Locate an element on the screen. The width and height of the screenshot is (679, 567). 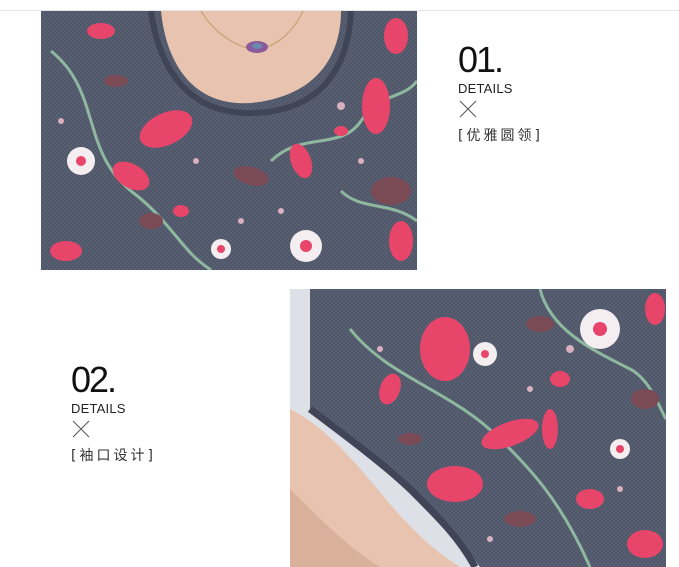
section-number: 01. is located at coordinates (481, 59).